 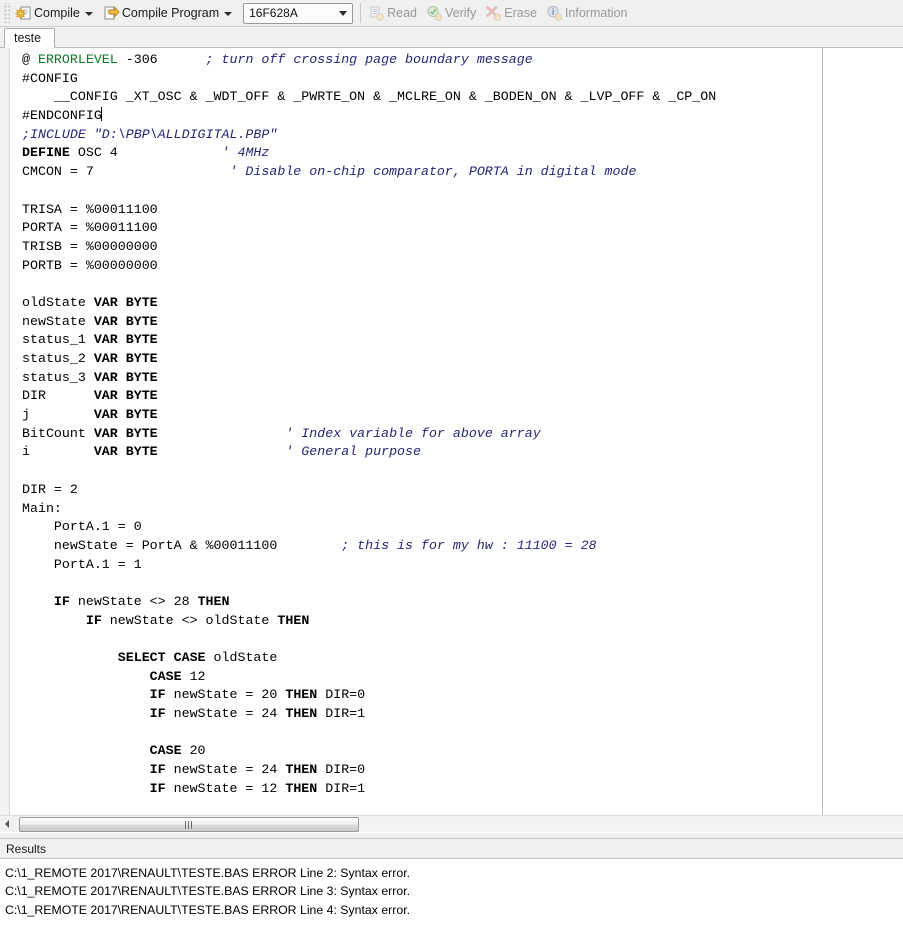 What do you see at coordinates (169, 13) in the screenshot?
I see `compile-program-button: Compile Program` at bounding box center [169, 13].